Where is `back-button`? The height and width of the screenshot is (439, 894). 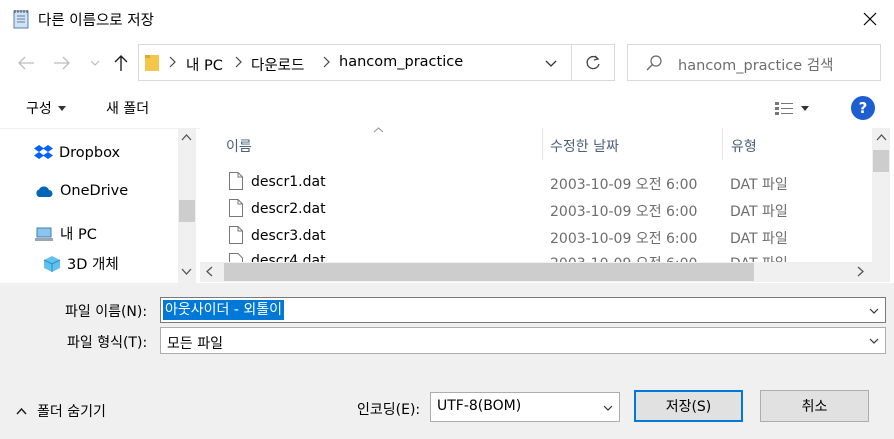 back-button is located at coordinates (26, 63).